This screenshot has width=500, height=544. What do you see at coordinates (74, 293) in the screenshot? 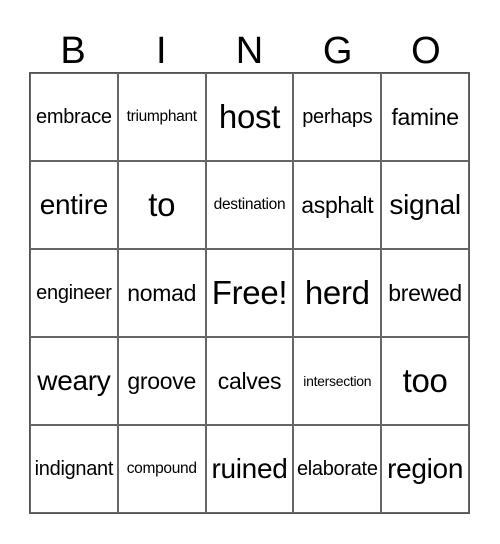
I see `bingo-cell: engineer` at bounding box center [74, 293].